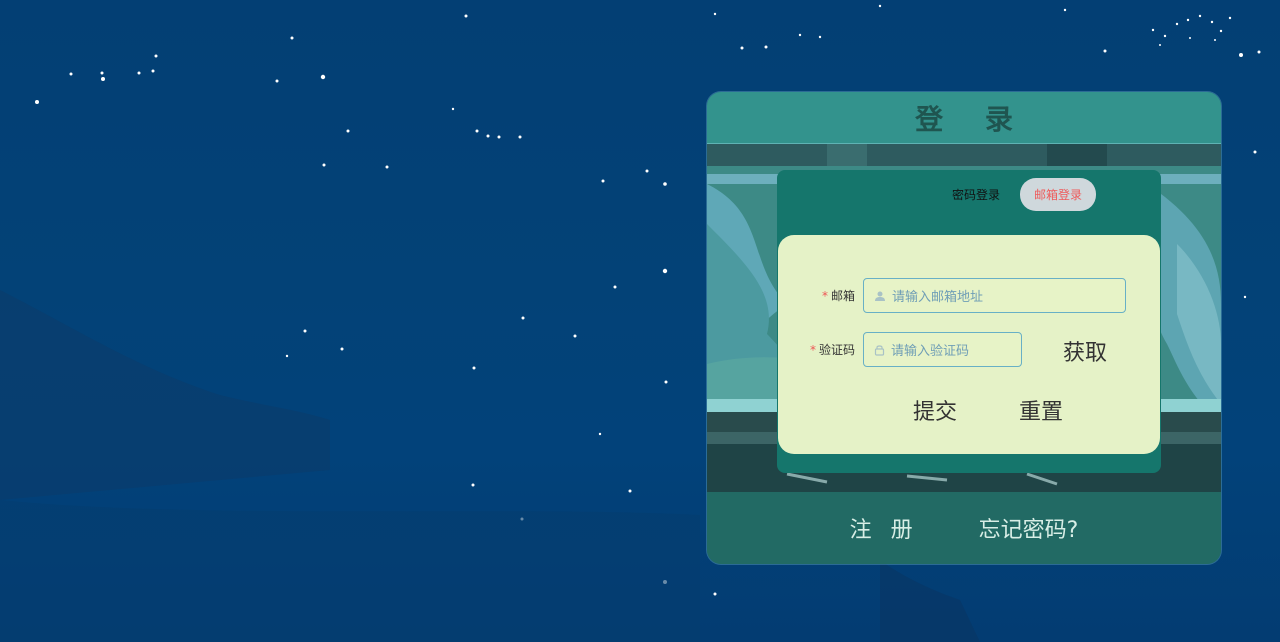  I want to click on email-label: * 邮箱, so click(816, 295).